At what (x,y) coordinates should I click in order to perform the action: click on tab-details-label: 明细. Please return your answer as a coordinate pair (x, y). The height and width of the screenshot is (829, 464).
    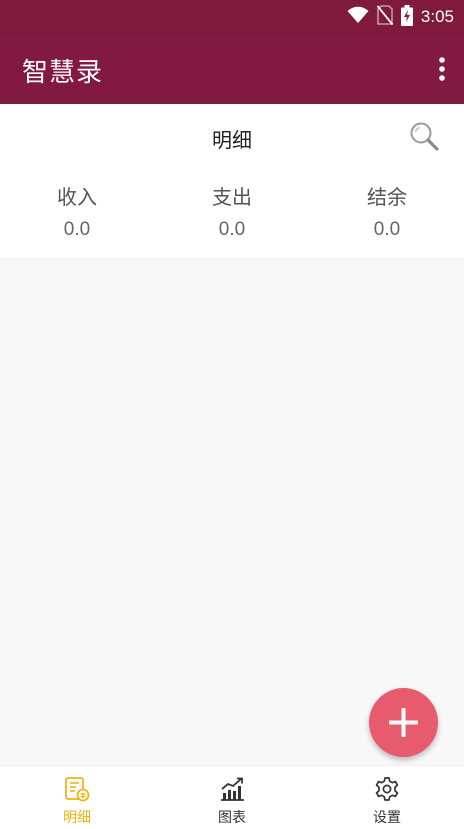
    Looking at the image, I should click on (77, 818).